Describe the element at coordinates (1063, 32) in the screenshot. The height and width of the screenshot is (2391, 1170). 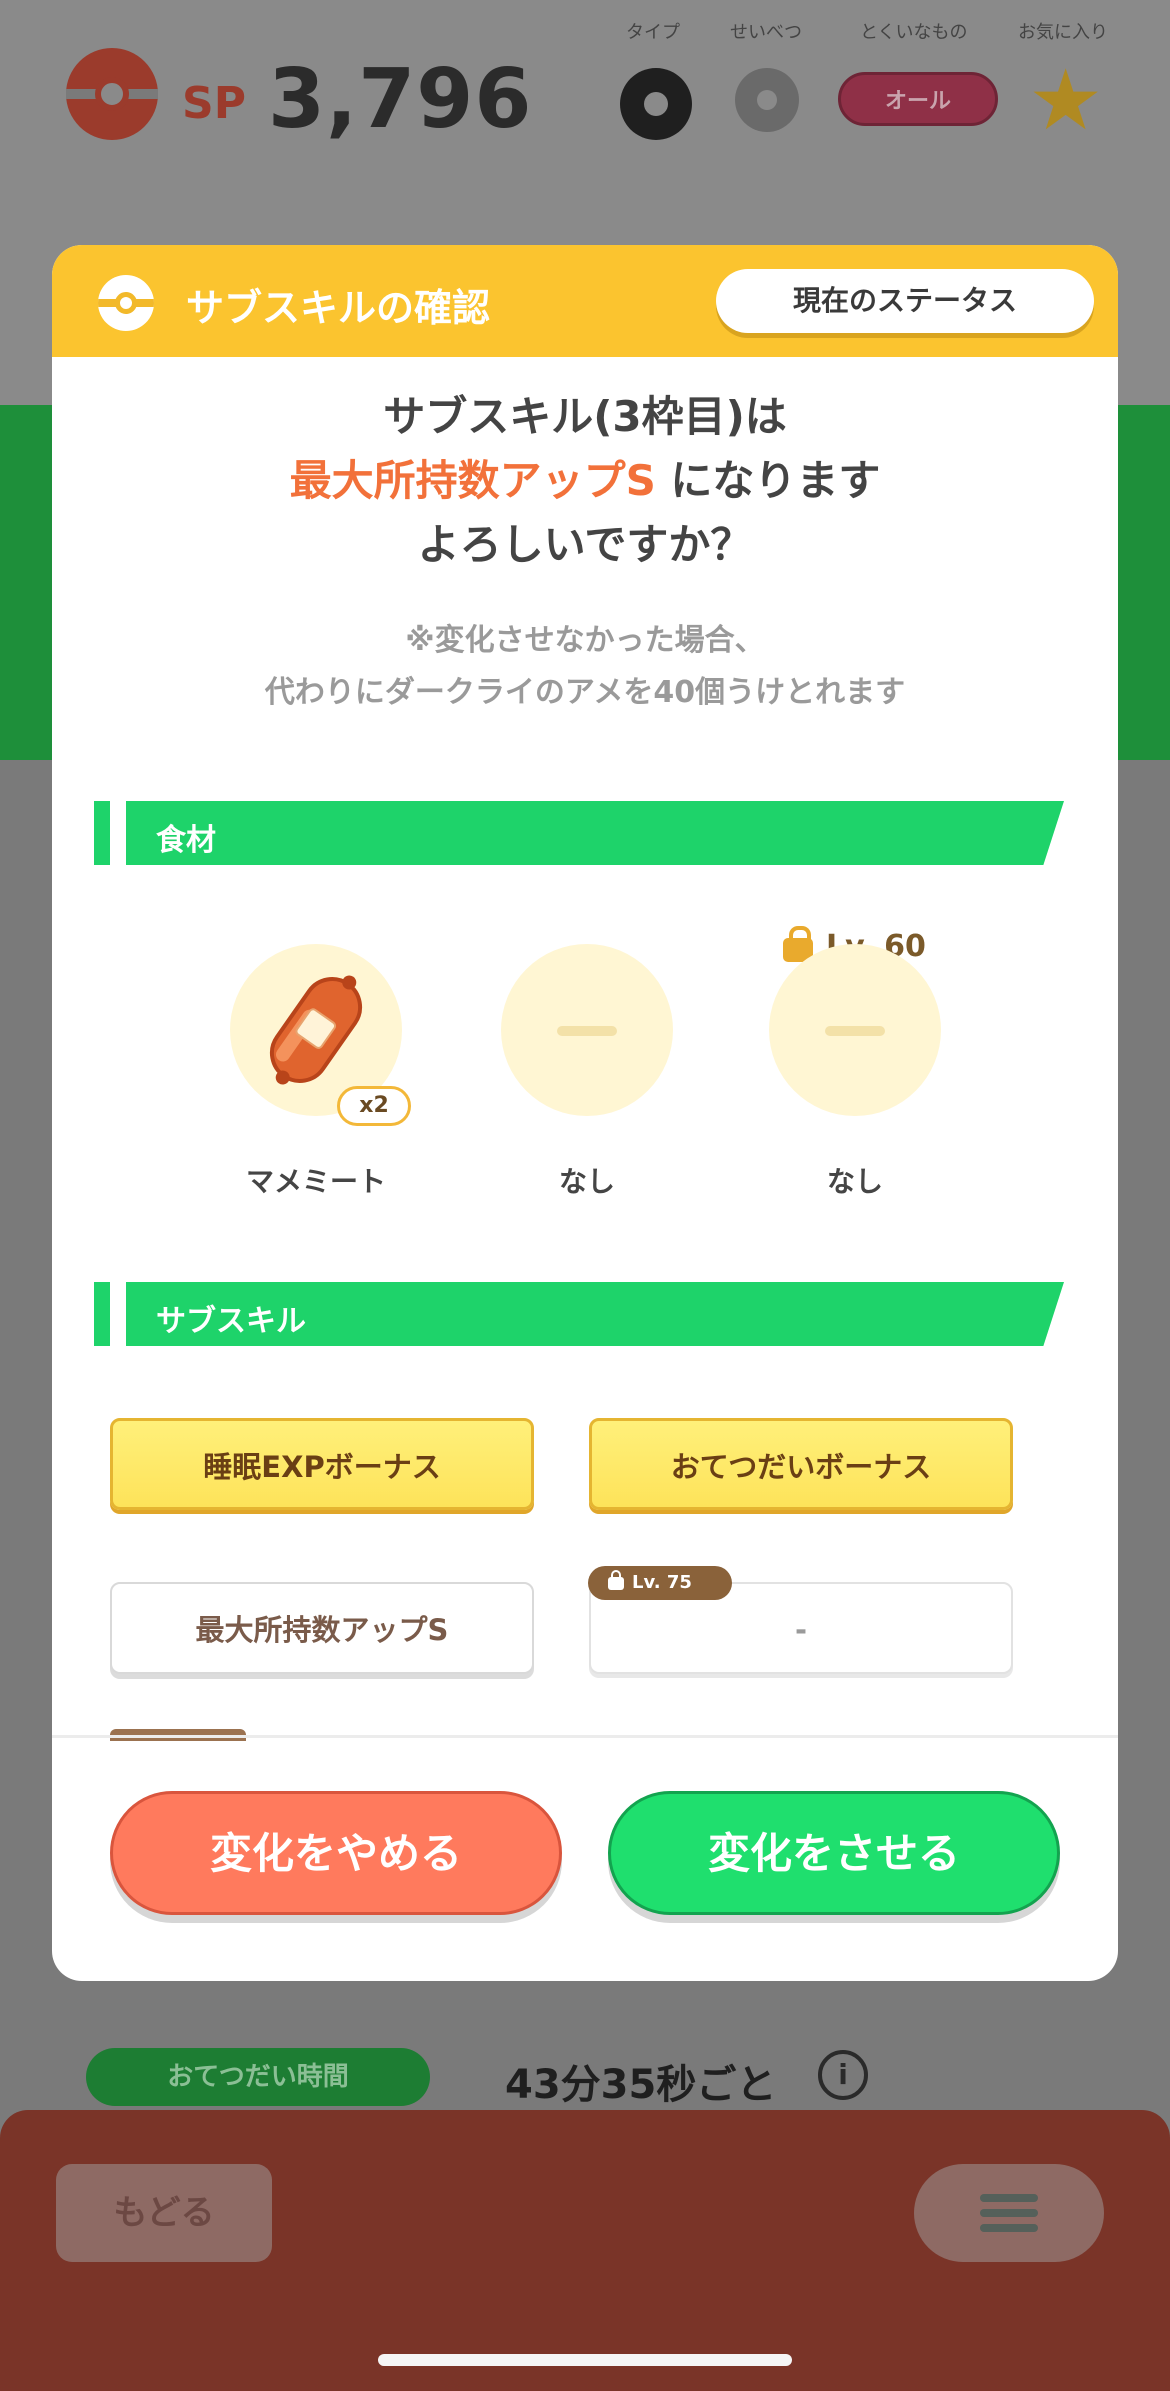
I see `filter-favorite-label: お気に入り` at that location.